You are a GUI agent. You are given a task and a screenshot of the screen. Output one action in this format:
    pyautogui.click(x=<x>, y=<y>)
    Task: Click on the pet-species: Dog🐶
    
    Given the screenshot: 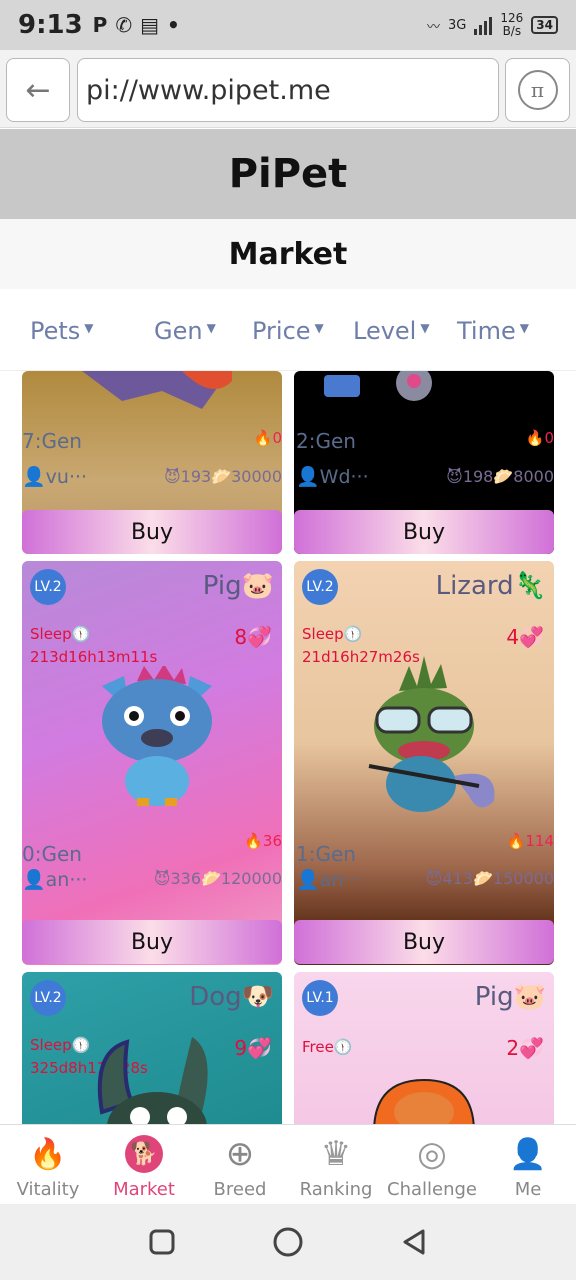 What is the action you would take?
    pyautogui.click(x=231, y=997)
    